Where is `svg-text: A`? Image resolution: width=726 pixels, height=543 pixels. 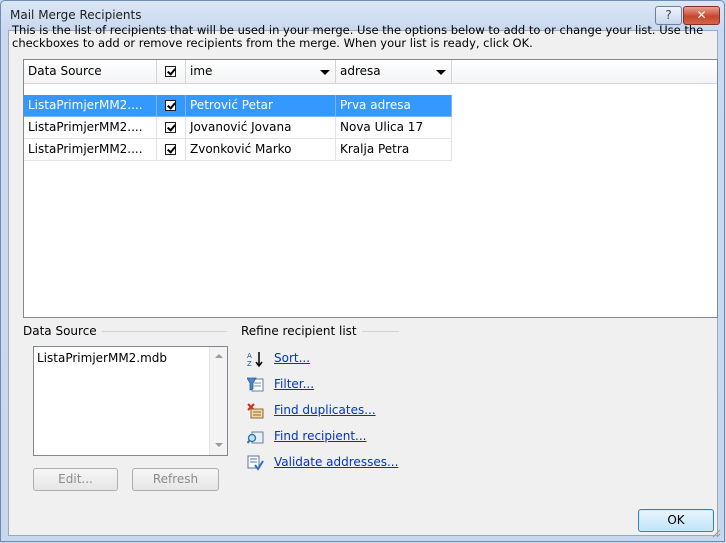 svg-text: A is located at coordinates (249, 356).